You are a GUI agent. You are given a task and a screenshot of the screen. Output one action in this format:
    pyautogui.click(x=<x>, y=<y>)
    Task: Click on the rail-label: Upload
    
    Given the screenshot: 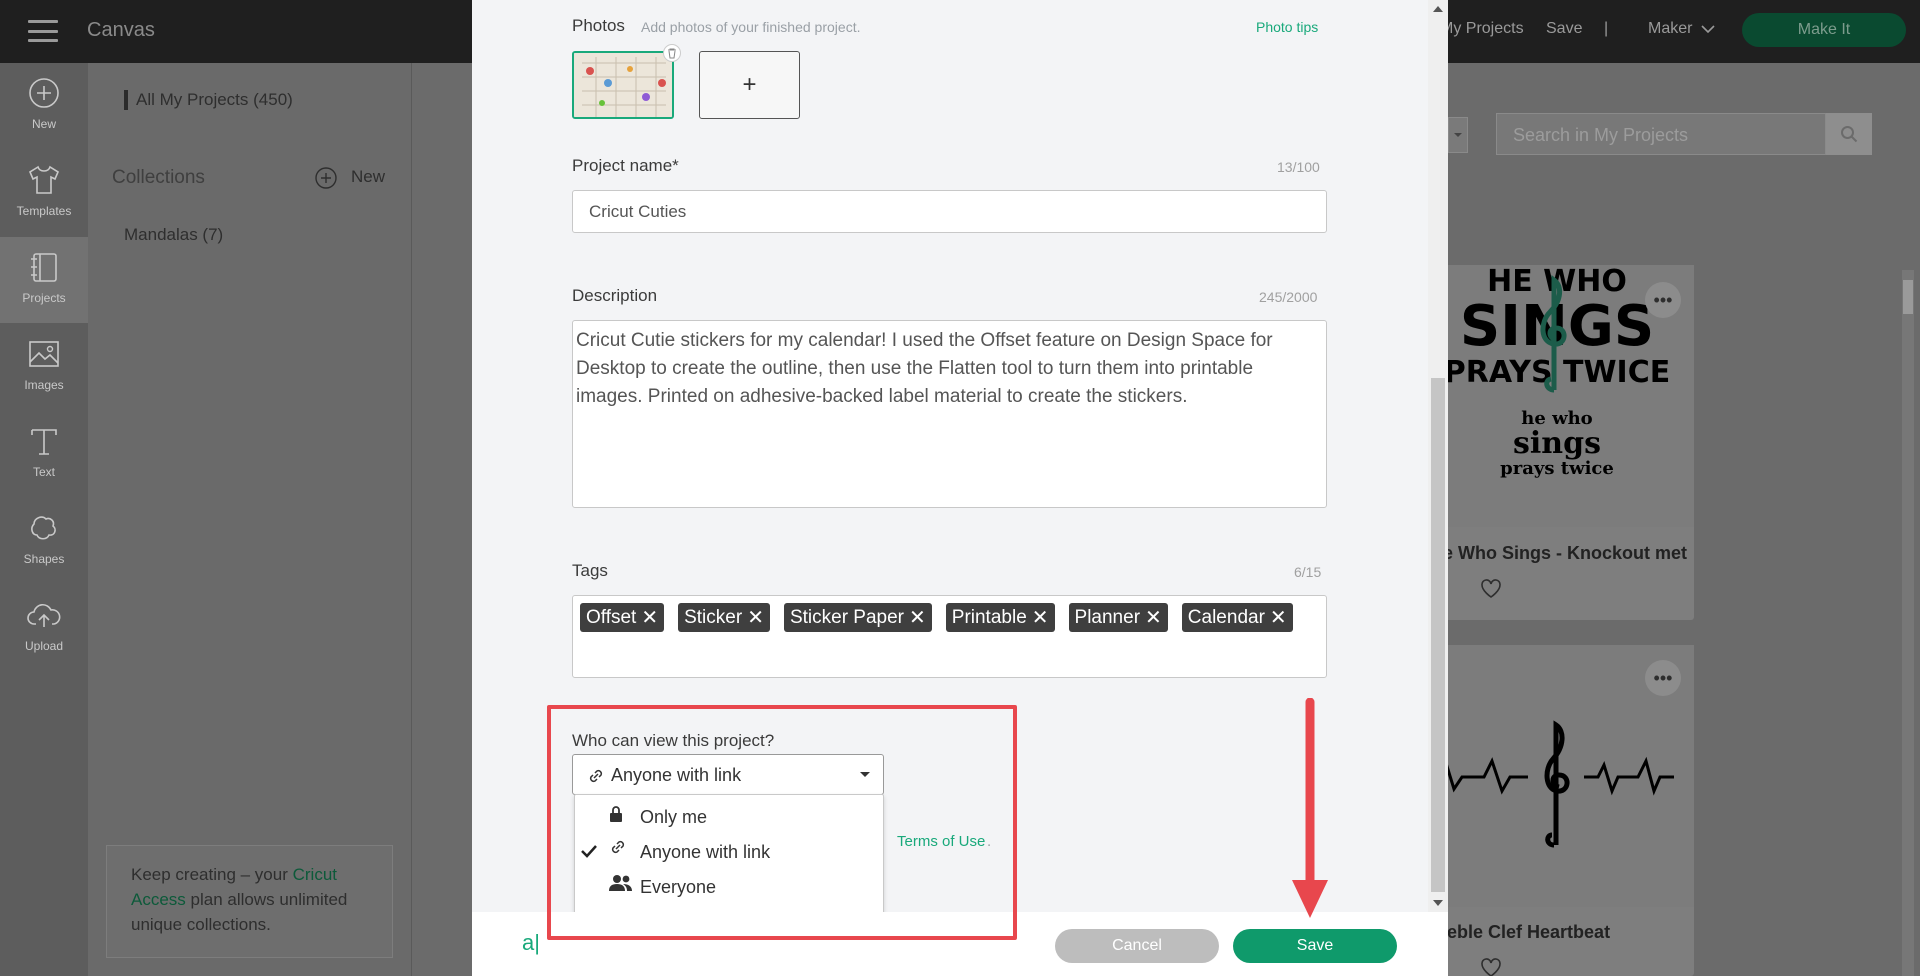 What is the action you would take?
    pyautogui.click(x=44, y=646)
    